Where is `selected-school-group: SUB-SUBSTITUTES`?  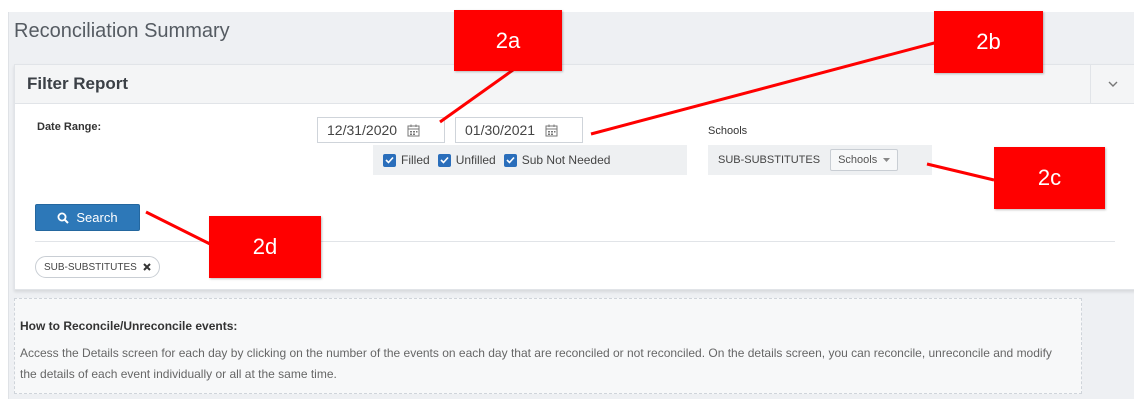
selected-school-group: SUB-SUBSTITUTES is located at coordinates (769, 160).